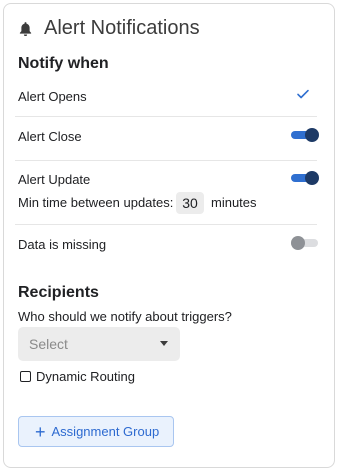 The height and width of the screenshot is (473, 340). What do you see at coordinates (303, 94) in the screenshot?
I see `alert-opens-check-icon` at bounding box center [303, 94].